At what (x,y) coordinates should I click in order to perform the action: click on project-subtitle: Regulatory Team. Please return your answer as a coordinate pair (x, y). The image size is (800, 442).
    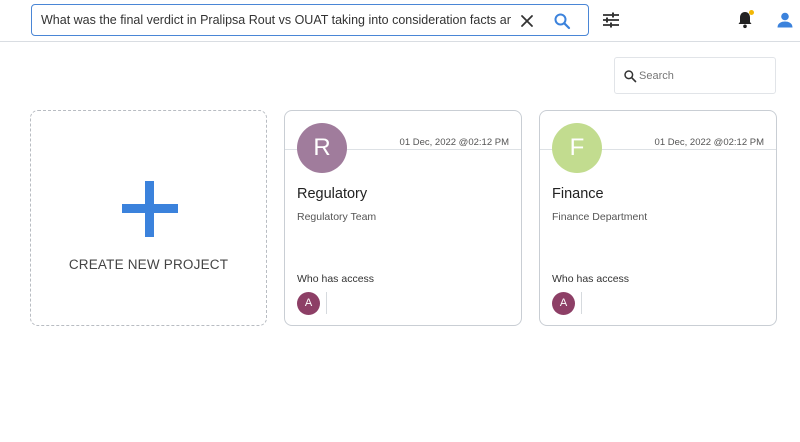
    Looking at the image, I should click on (337, 217).